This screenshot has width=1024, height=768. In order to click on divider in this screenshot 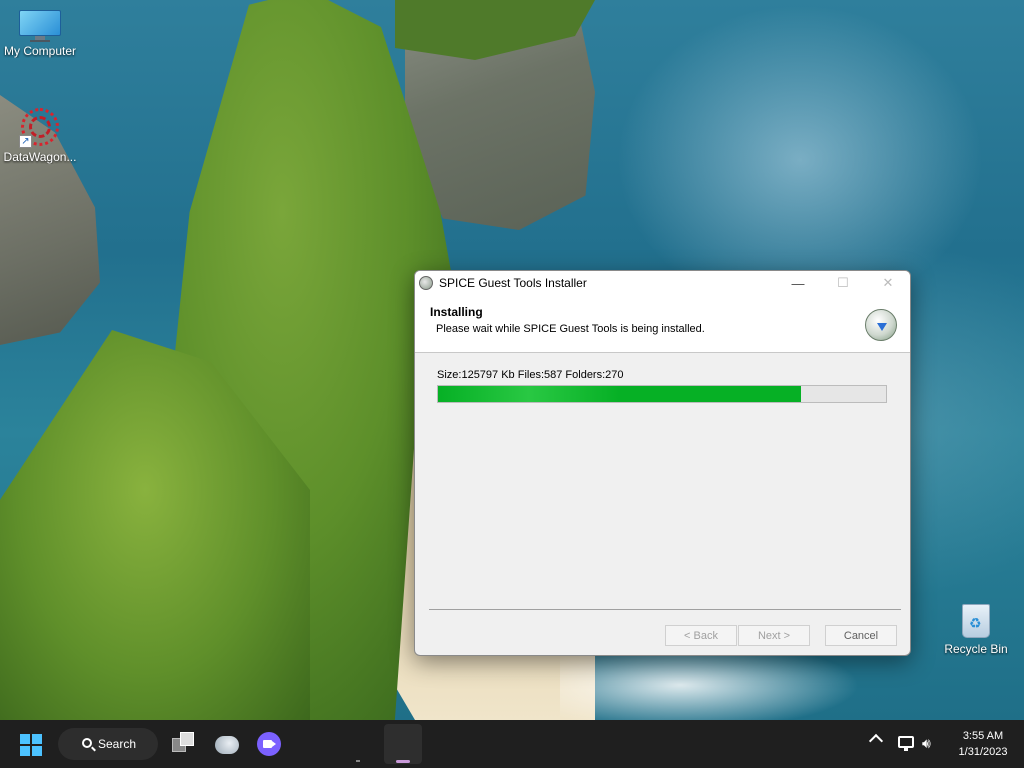, I will do `click(665, 609)`.